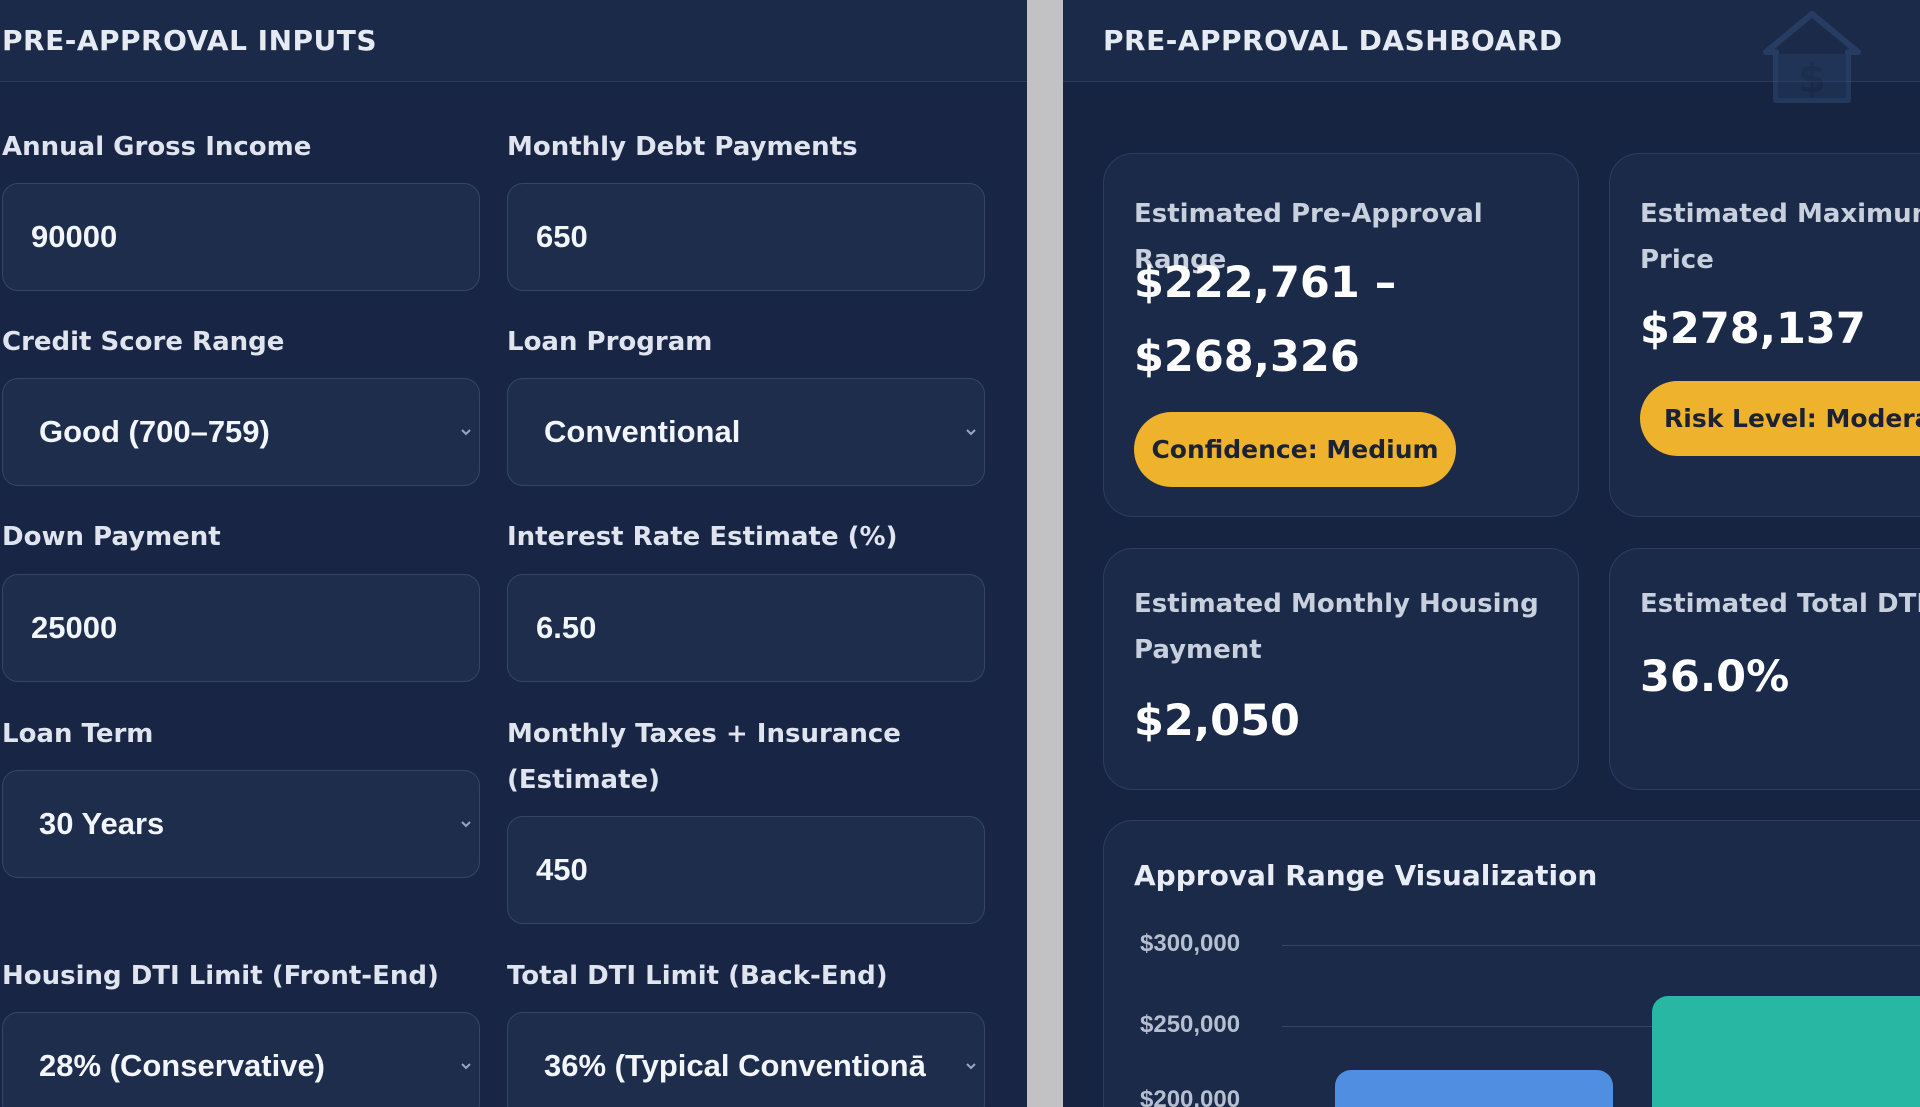 This screenshot has width=1920, height=1107. I want to click on panel-resize-handle, so click(1045, 553).